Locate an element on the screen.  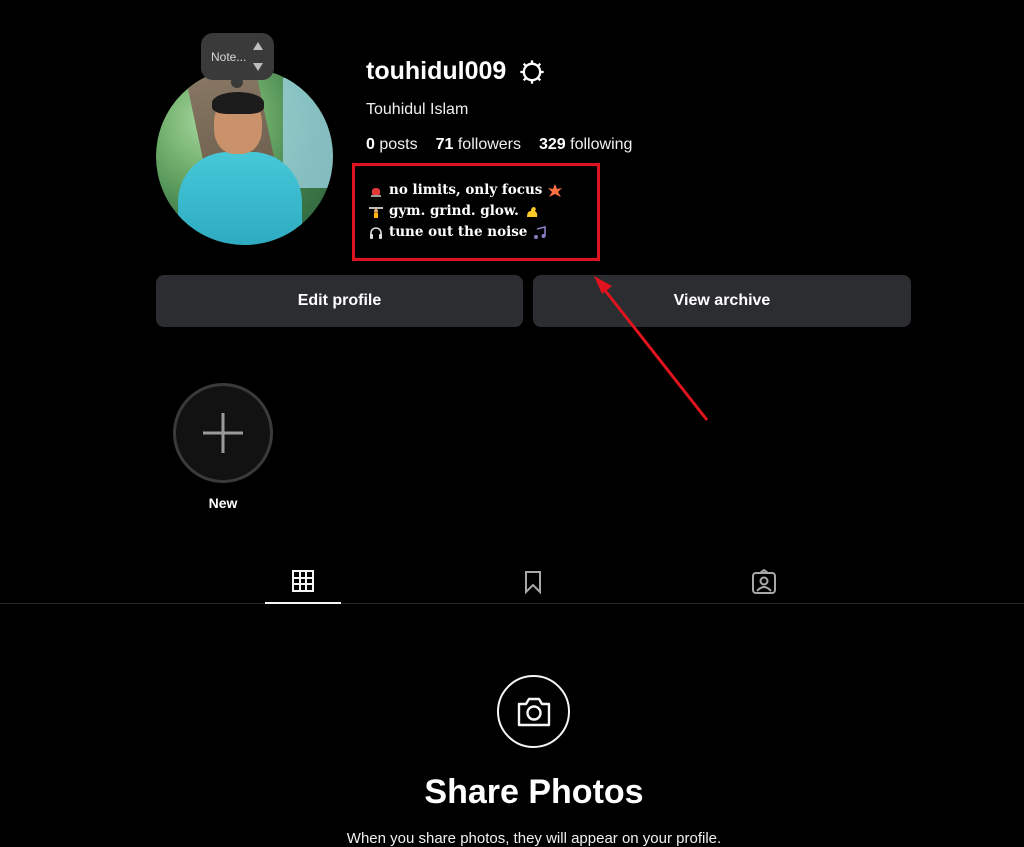
full-name: Touhidul Islam is located at coordinates (417, 109).